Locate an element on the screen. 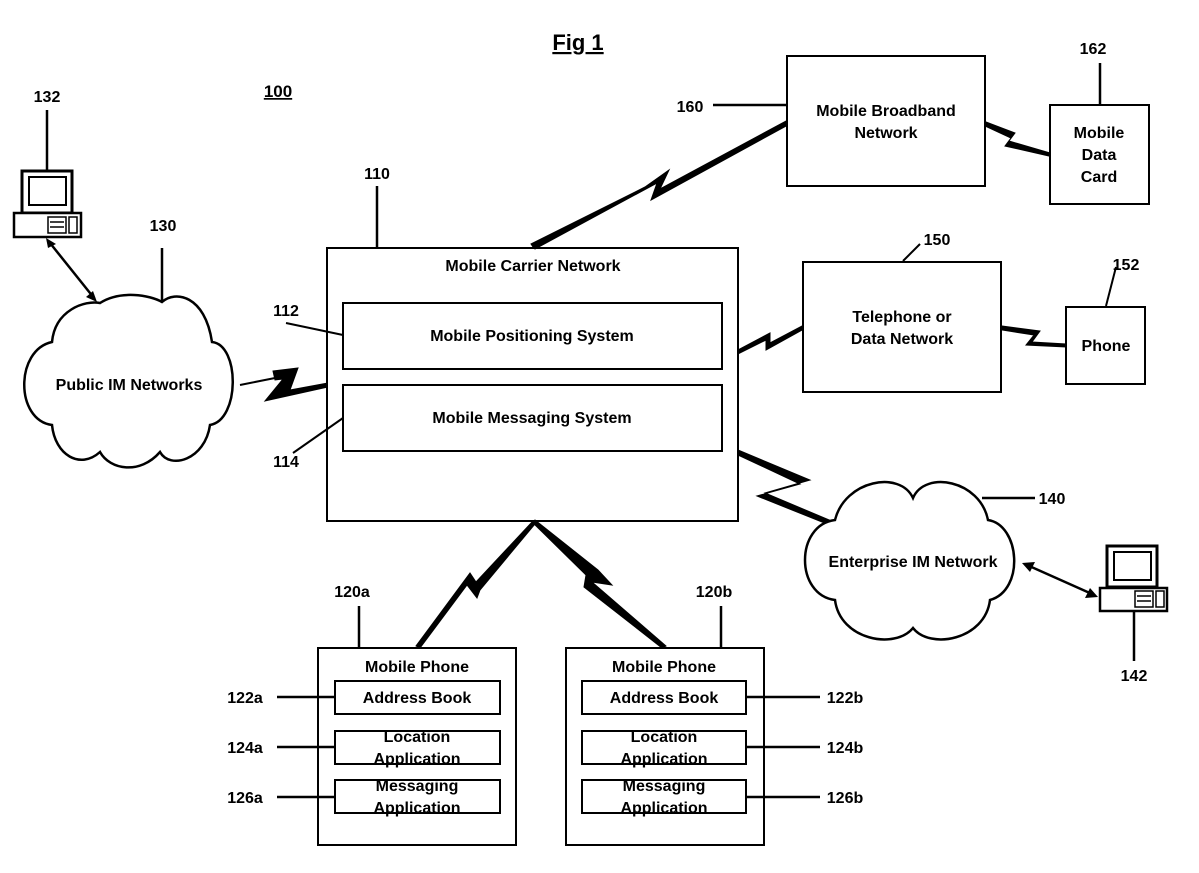 This screenshot has width=1199, height=873. ref-label-114: 114 is located at coordinates (286, 462).